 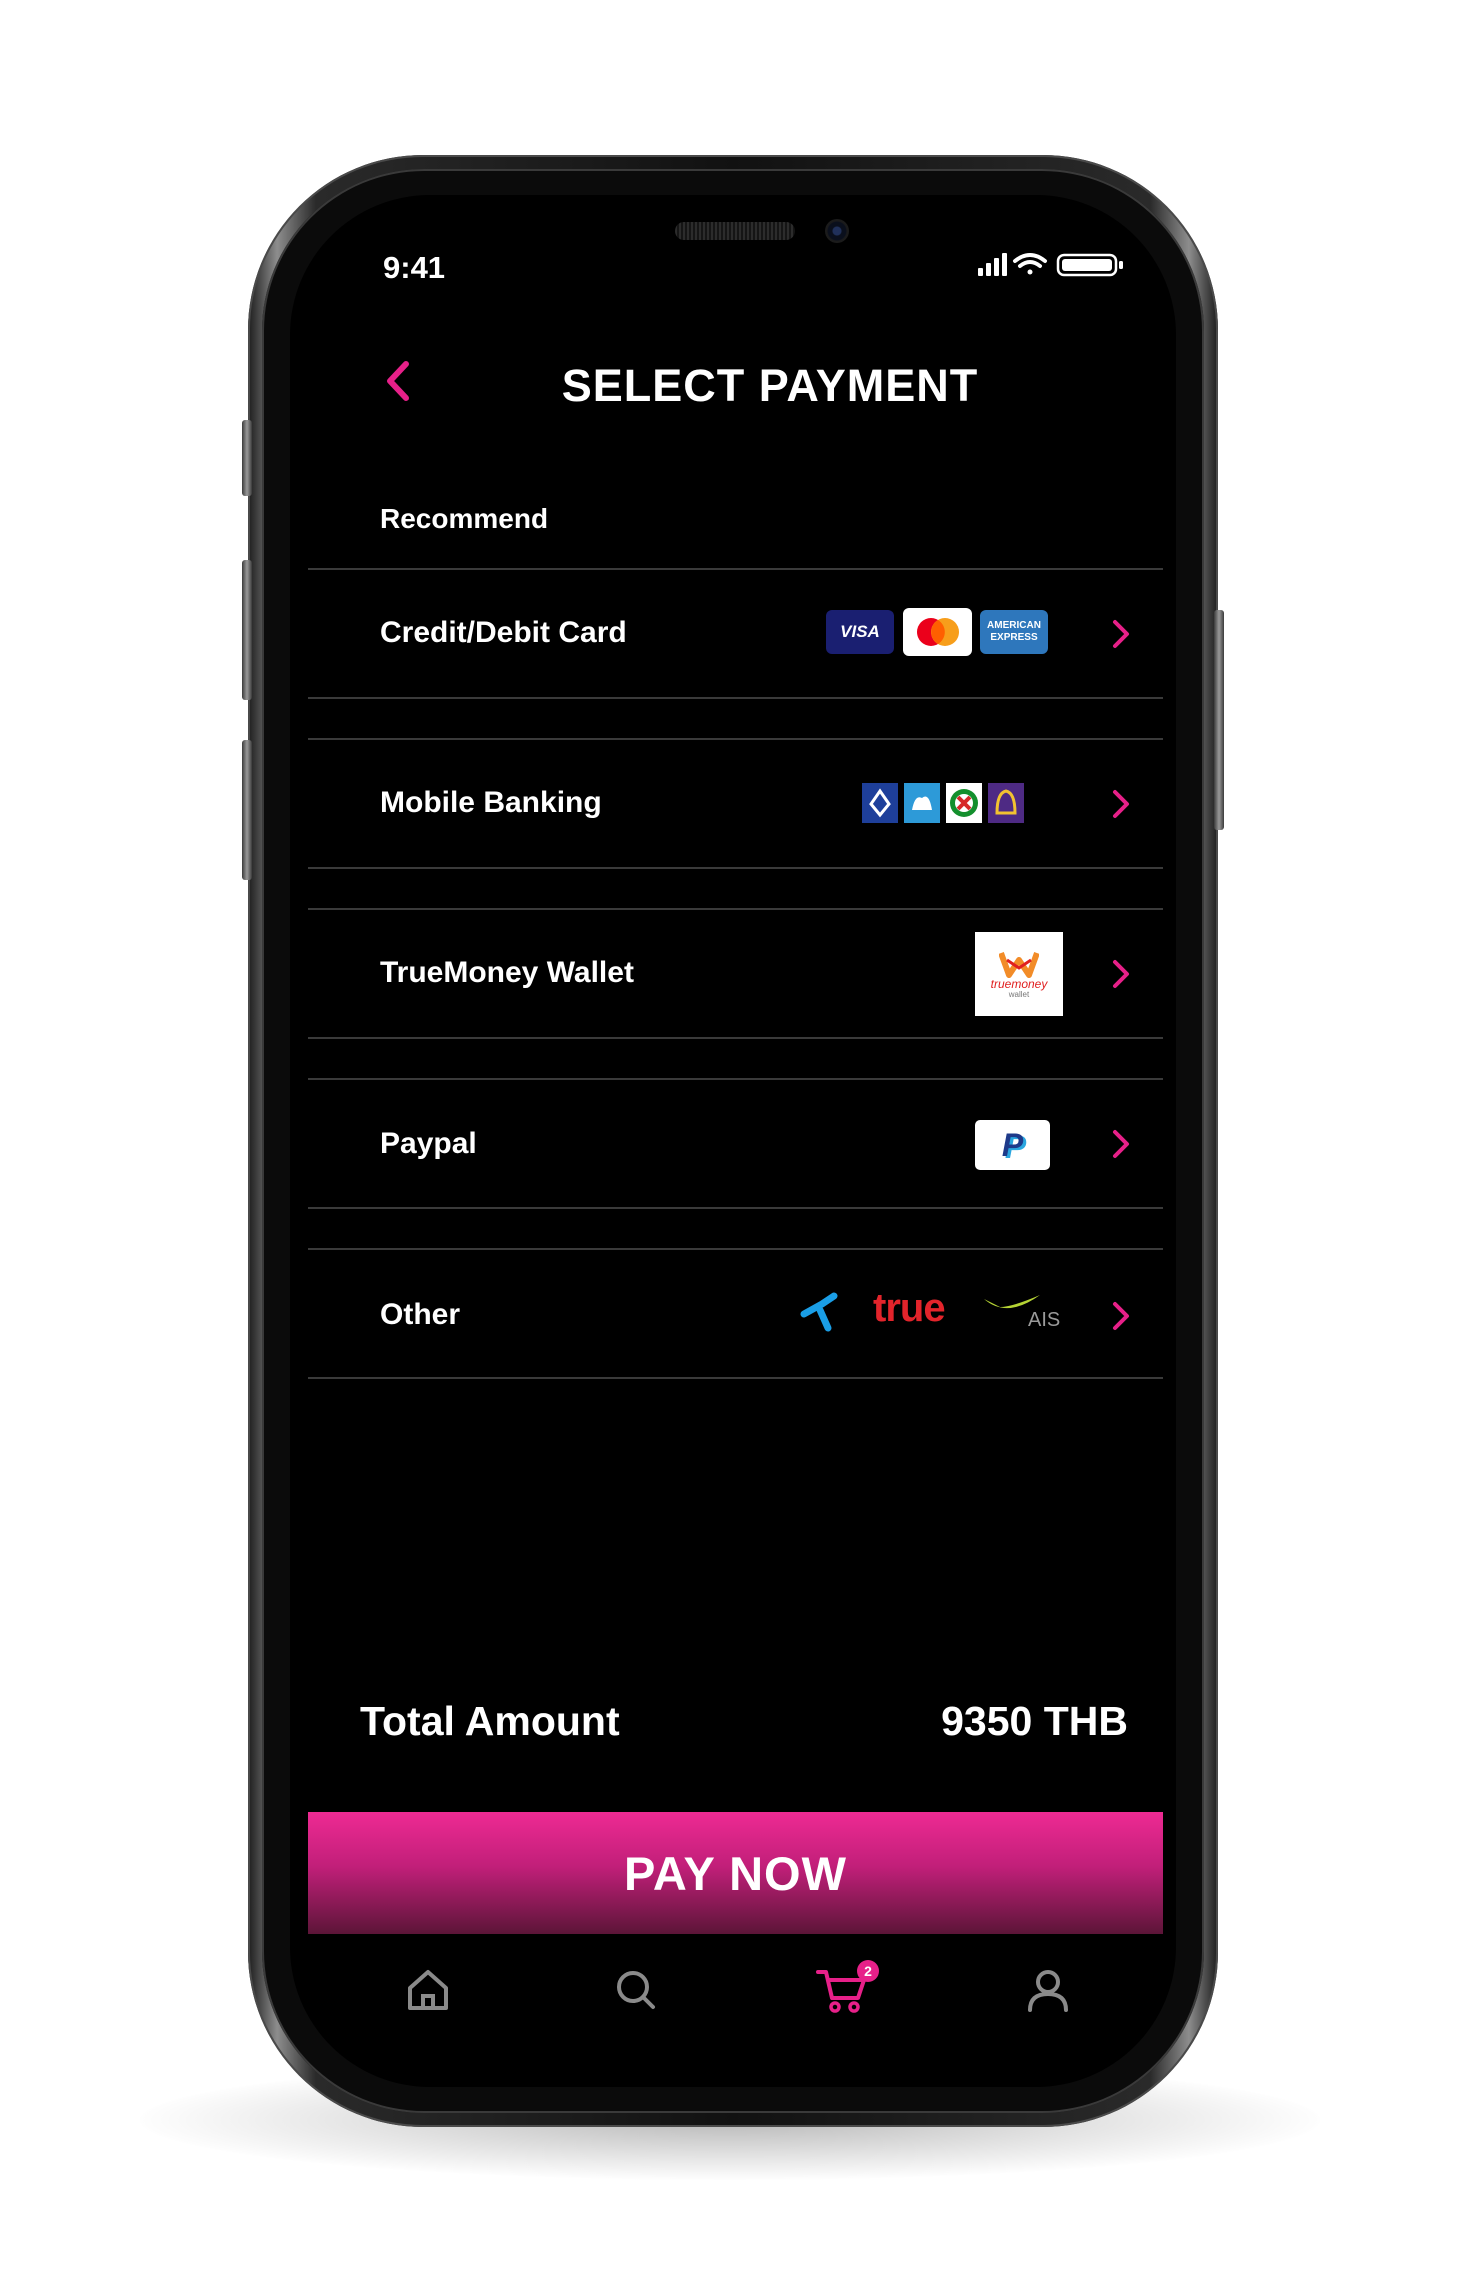 I want to click on silent-switch, so click(x=247, y=458).